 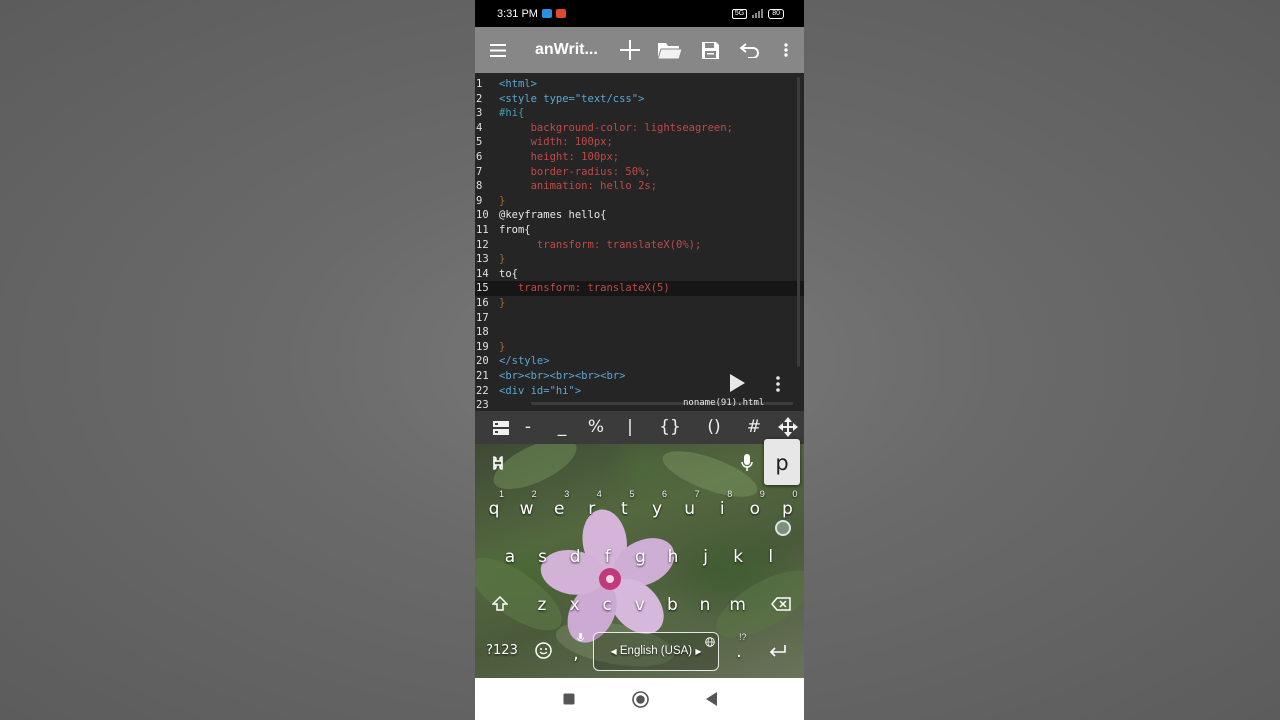 What do you see at coordinates (543, 652) in the screenshot?
I see `emoji-icon` at bounding box center [543, 652].